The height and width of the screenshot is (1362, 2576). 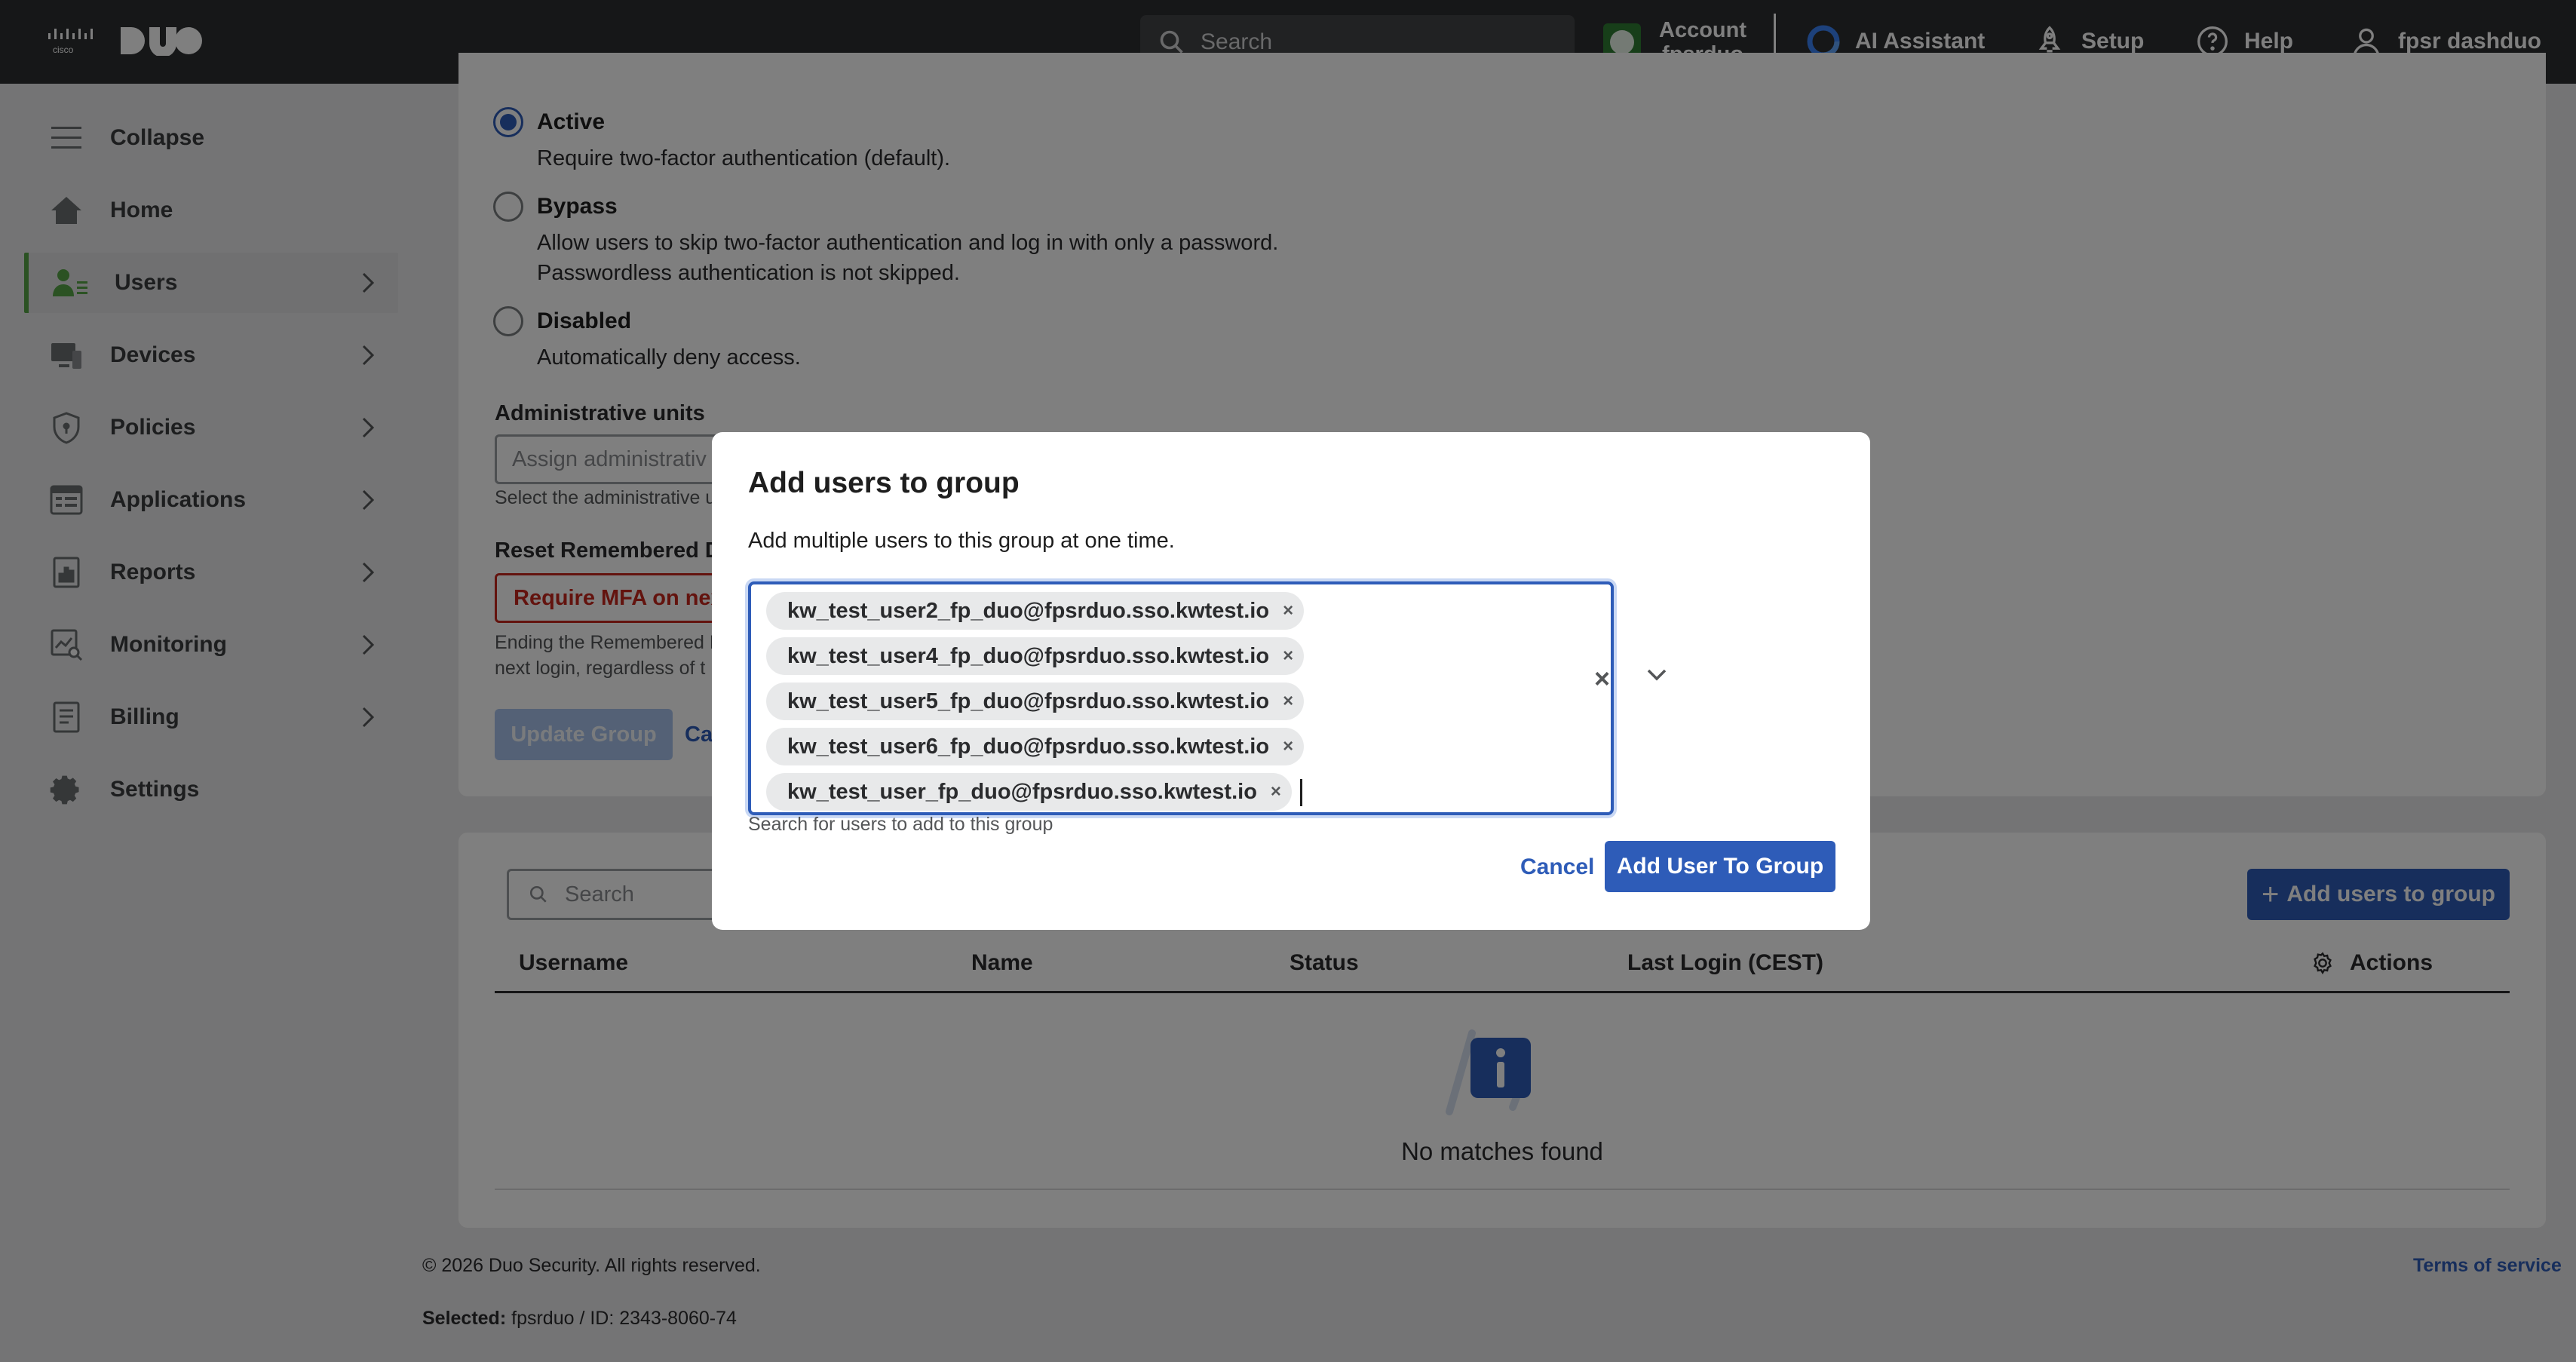 I want to click on clear-all-icon: ×, so click(x=1602, y=679).